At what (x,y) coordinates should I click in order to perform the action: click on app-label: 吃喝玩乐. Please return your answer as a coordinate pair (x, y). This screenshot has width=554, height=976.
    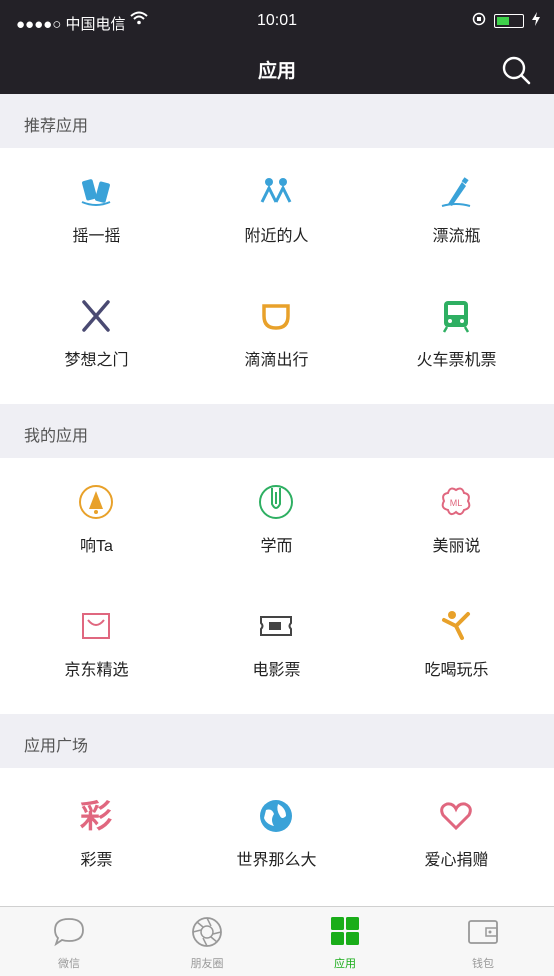
    Looking at the image, I should click on (456, 670).